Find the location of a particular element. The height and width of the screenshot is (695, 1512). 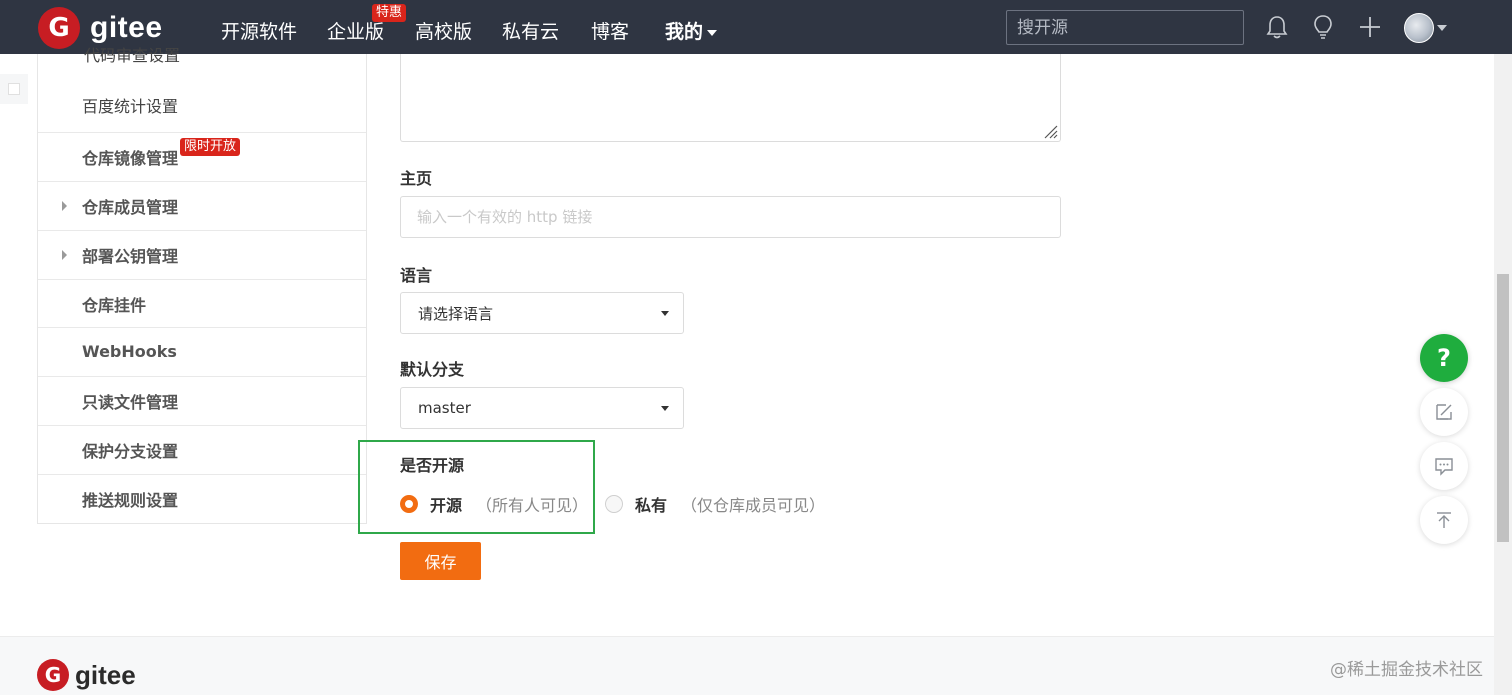

comment-icon is located at coordinates (1444, 467).